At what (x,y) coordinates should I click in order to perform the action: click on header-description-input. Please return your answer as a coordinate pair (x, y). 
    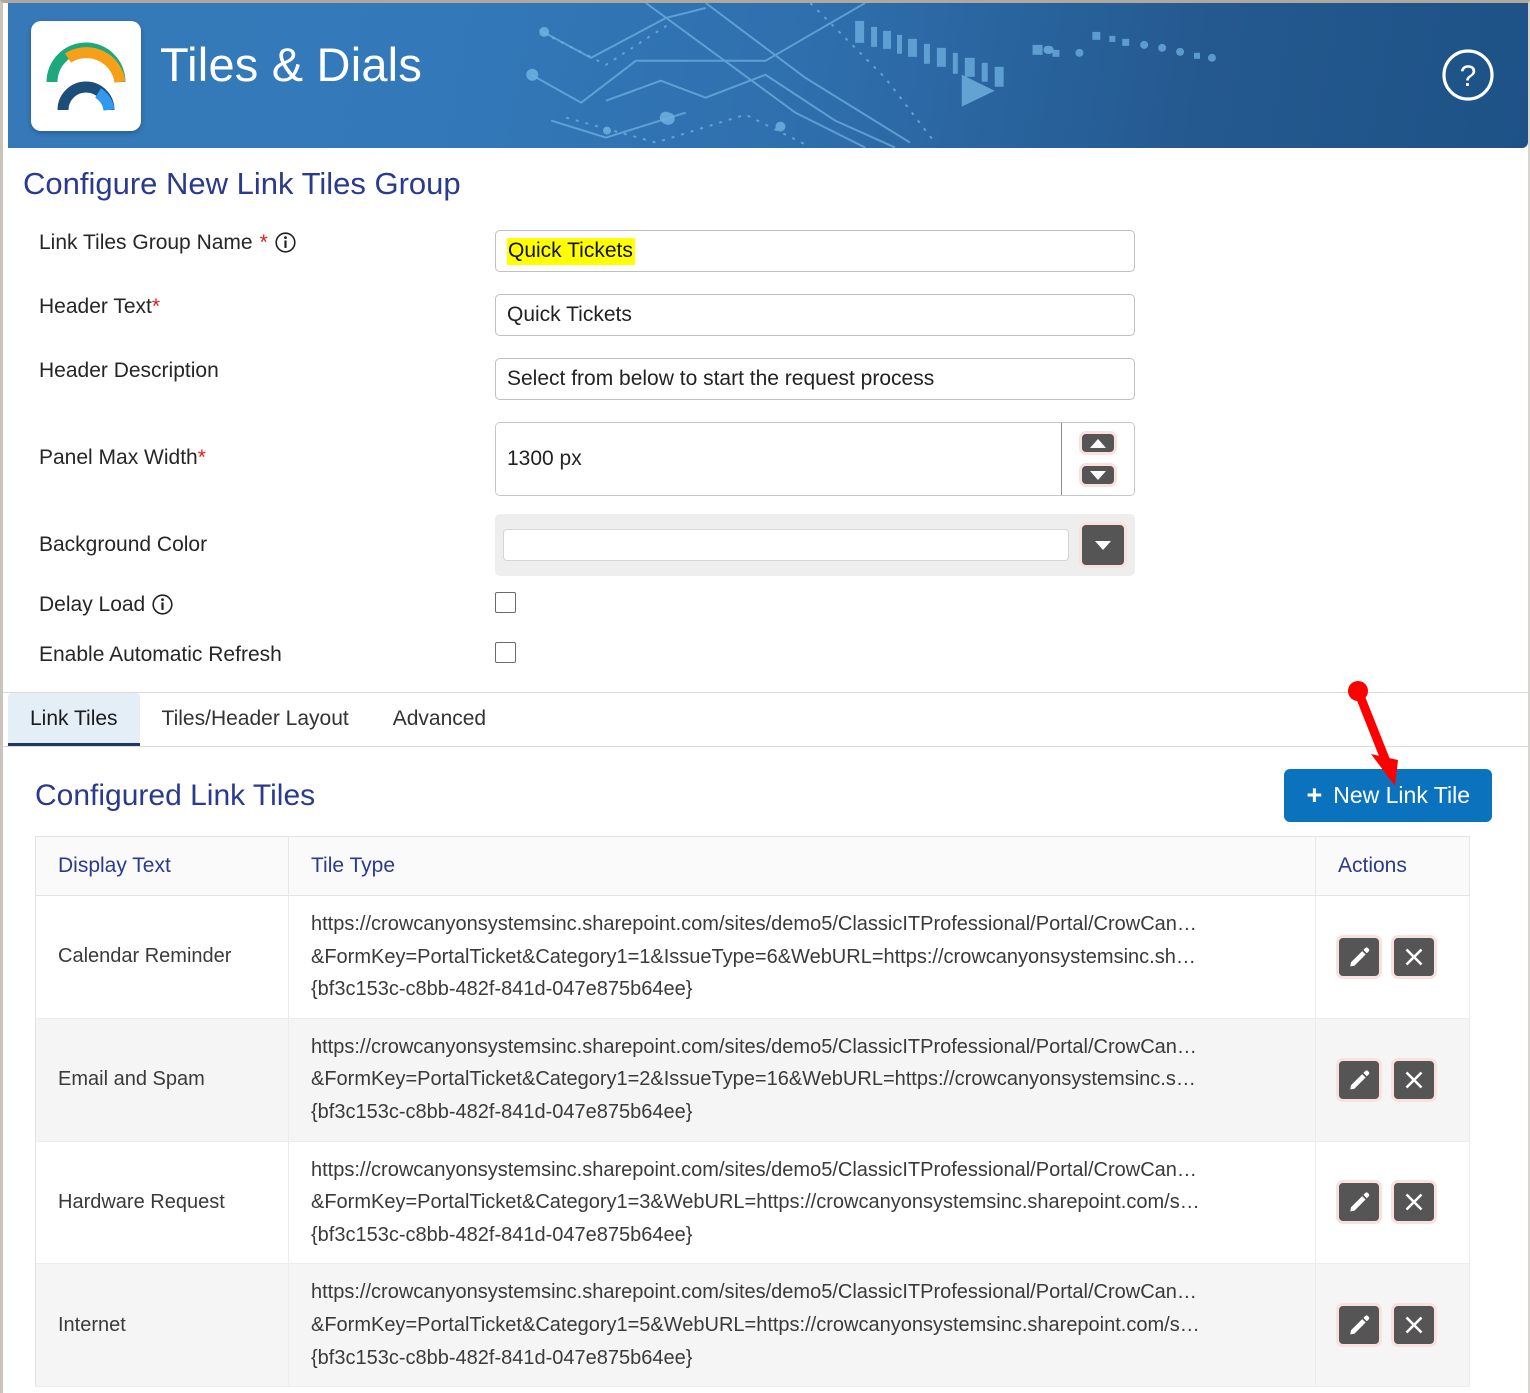
    Looking at the image, I should click on (815, 379).